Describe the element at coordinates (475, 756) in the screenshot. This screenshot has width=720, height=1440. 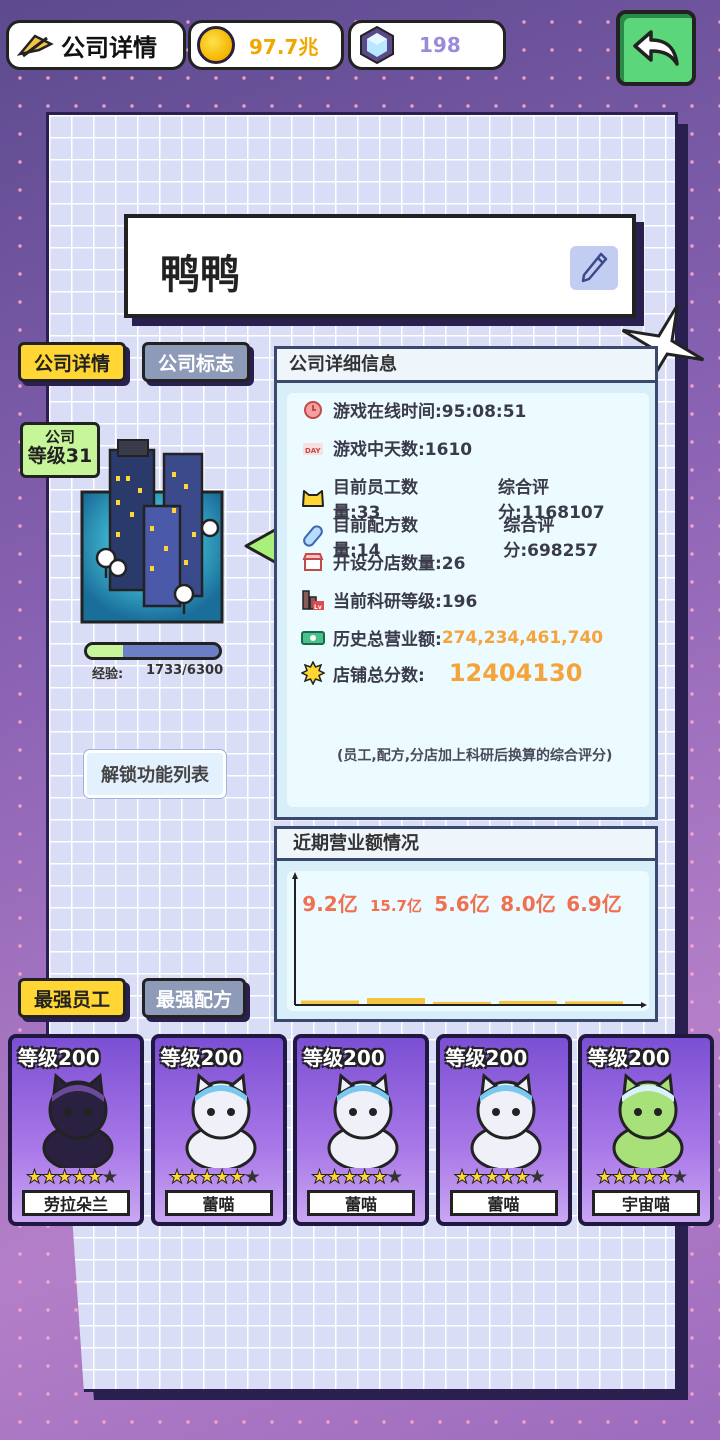
I see `score-note: (员工,配方,分店加上科研后换算的综合评分)` at that location.